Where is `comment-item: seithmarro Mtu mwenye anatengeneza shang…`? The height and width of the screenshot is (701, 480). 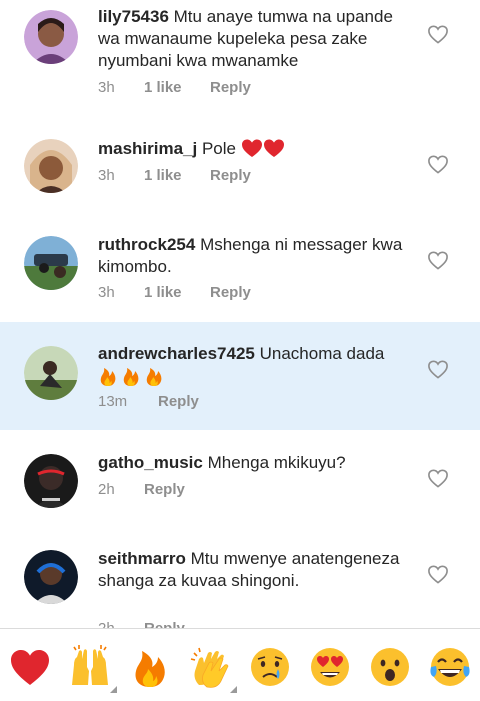 comment-item: seithmarro Mtu mwenye anatengeneza shang… is located at coordinates (240, 579).